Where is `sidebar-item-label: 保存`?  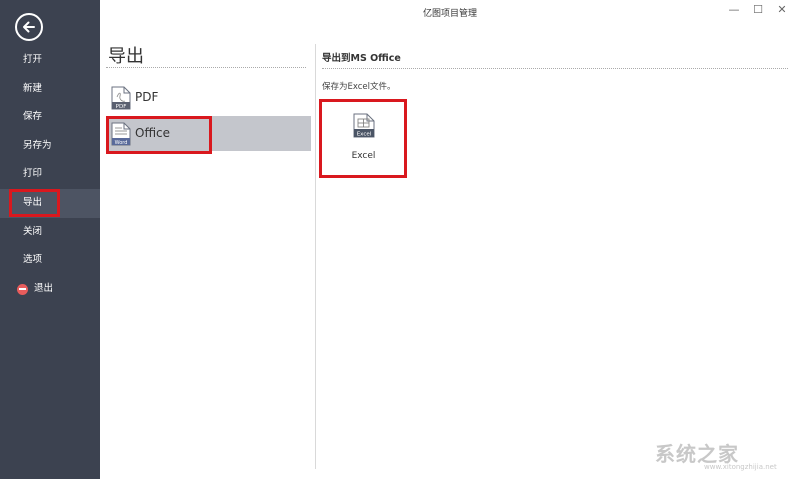
sidebar-item-label: 保存 is located at coordinates (33, 117).